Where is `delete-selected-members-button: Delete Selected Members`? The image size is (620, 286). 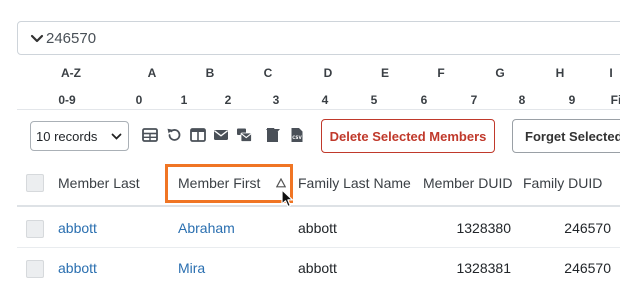
delete-selected-members-button: Delete Selected Members is located at coordinates (408, 136).